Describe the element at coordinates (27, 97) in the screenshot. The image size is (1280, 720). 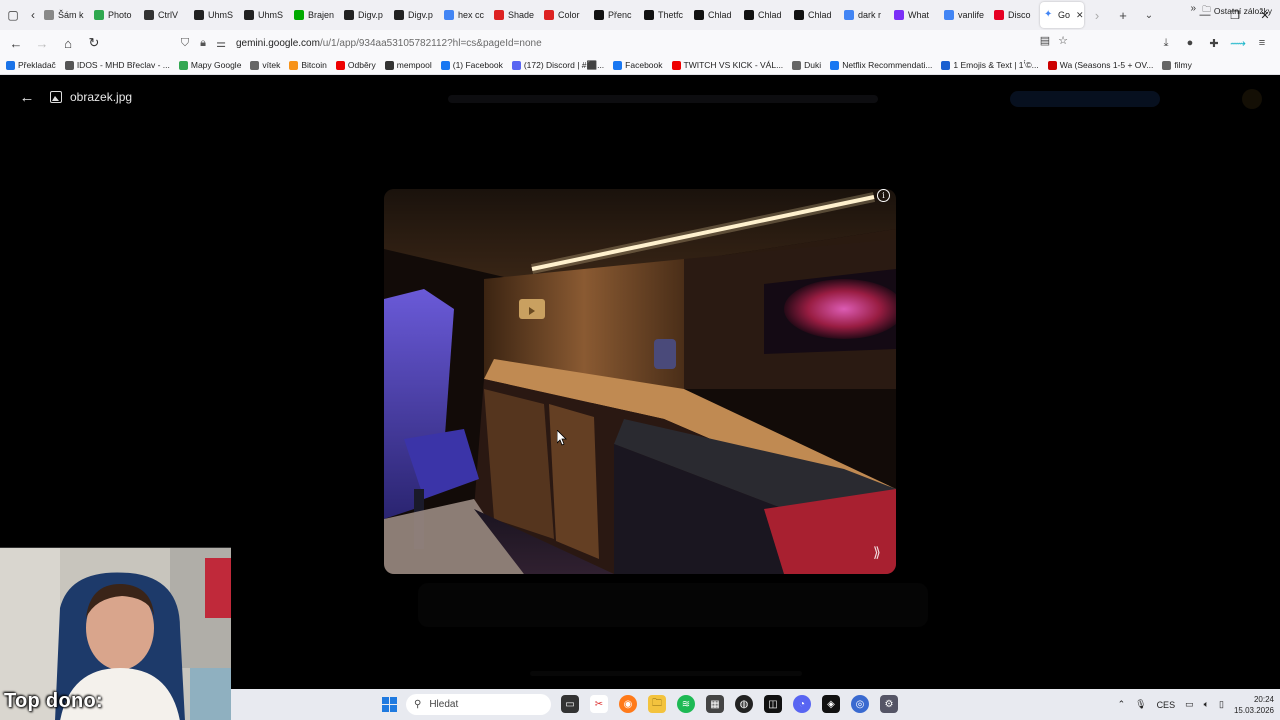
I see `close-viewer-button: ←` at that location.